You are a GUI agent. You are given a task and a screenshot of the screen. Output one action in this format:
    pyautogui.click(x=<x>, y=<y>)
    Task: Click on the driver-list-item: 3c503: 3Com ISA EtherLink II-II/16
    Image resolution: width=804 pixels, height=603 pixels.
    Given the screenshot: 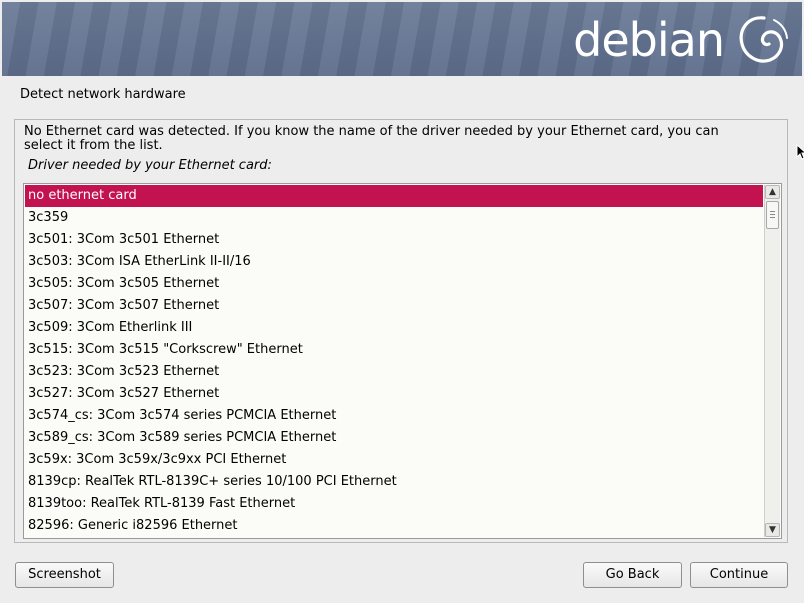 What is the action you would take?
    pyautogui.click(x=394, y=262)
    